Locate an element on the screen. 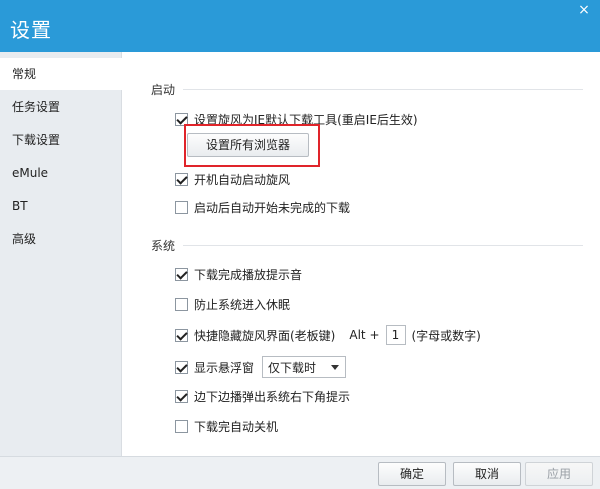  option-float-window: 显示悬浮窗 仅下载时 is located at coordinates (261, 367).